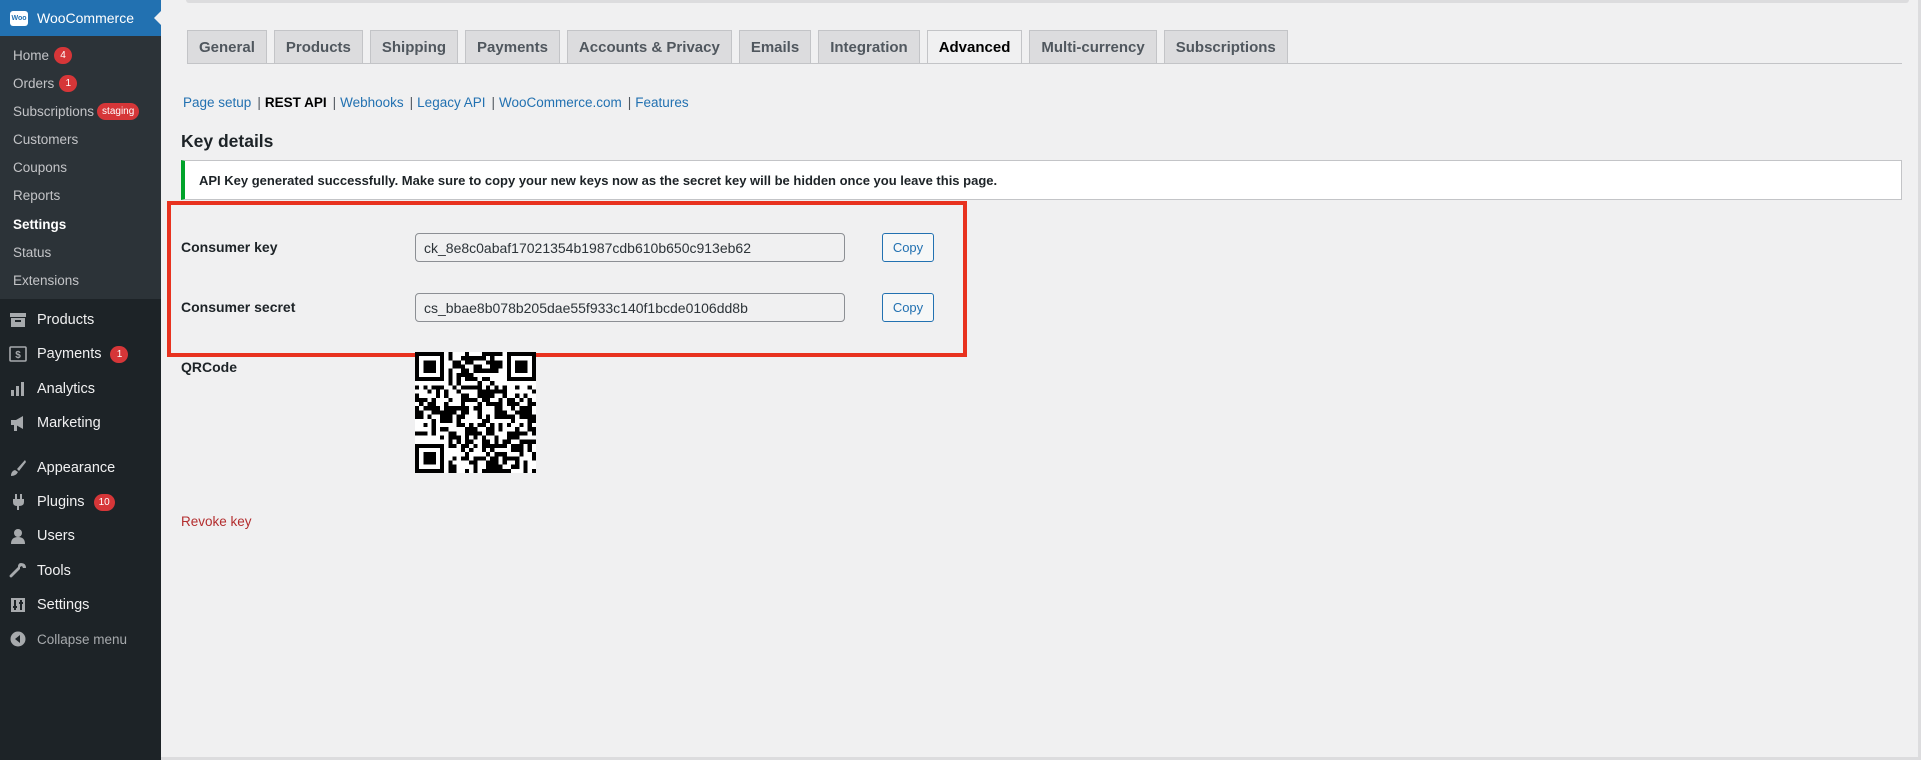 Image resolution: width=1921 pixels, height=760 pixels. Describe the element at coordinates (451, 102) in the screenshot. I see `subsection-link-legacy-api: Legacy API` at that location.